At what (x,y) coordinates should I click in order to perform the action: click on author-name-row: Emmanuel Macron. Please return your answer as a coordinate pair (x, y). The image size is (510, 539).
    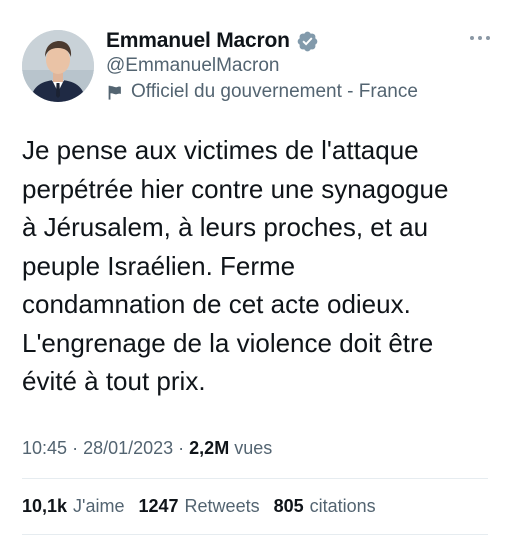
    Looking at the image, I should click on (212, 41).